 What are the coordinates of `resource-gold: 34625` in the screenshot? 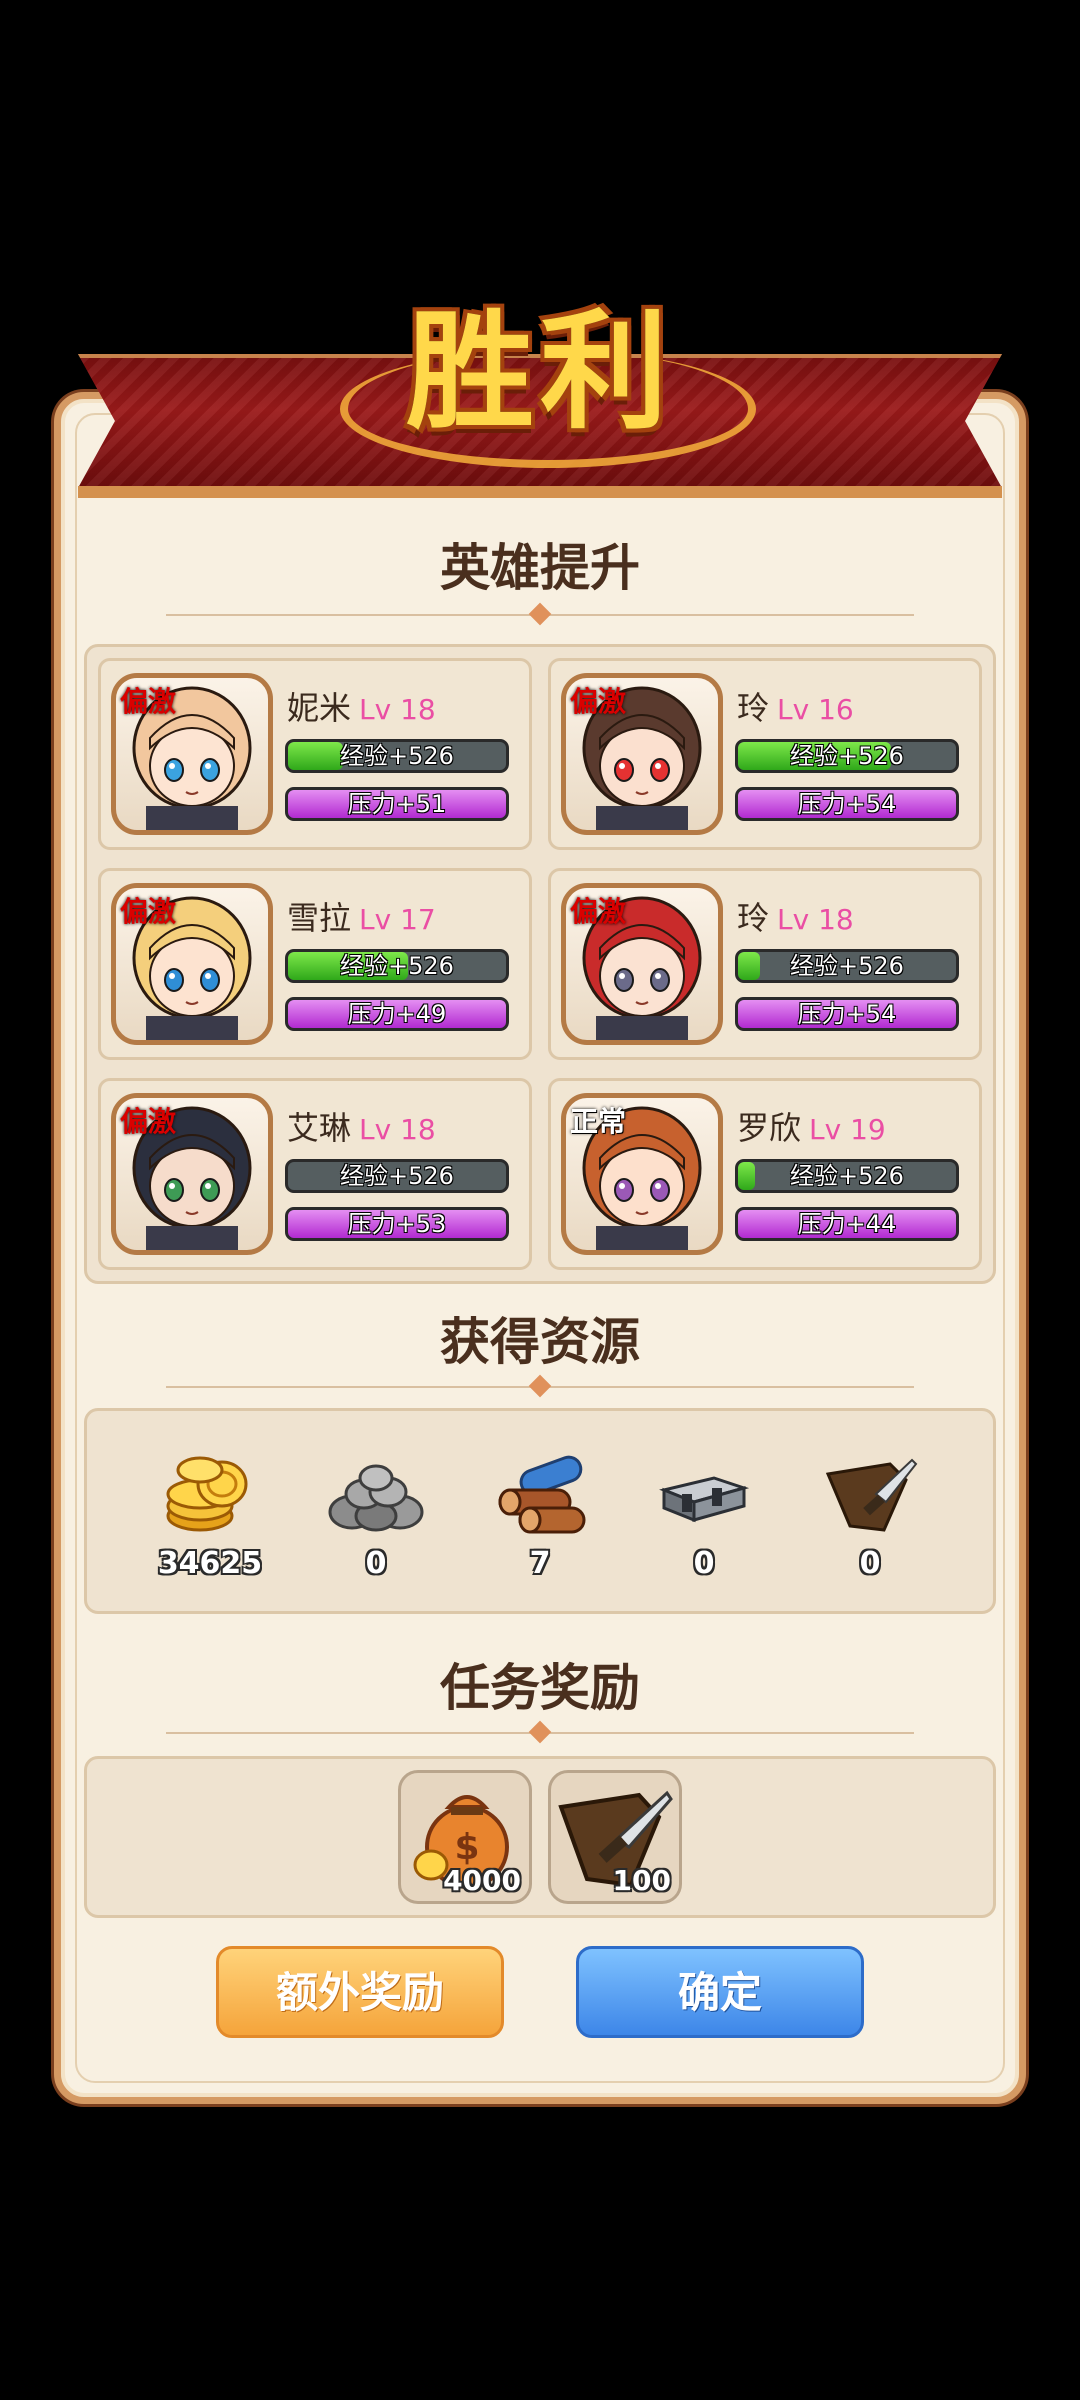 It's located at (210, 1515).